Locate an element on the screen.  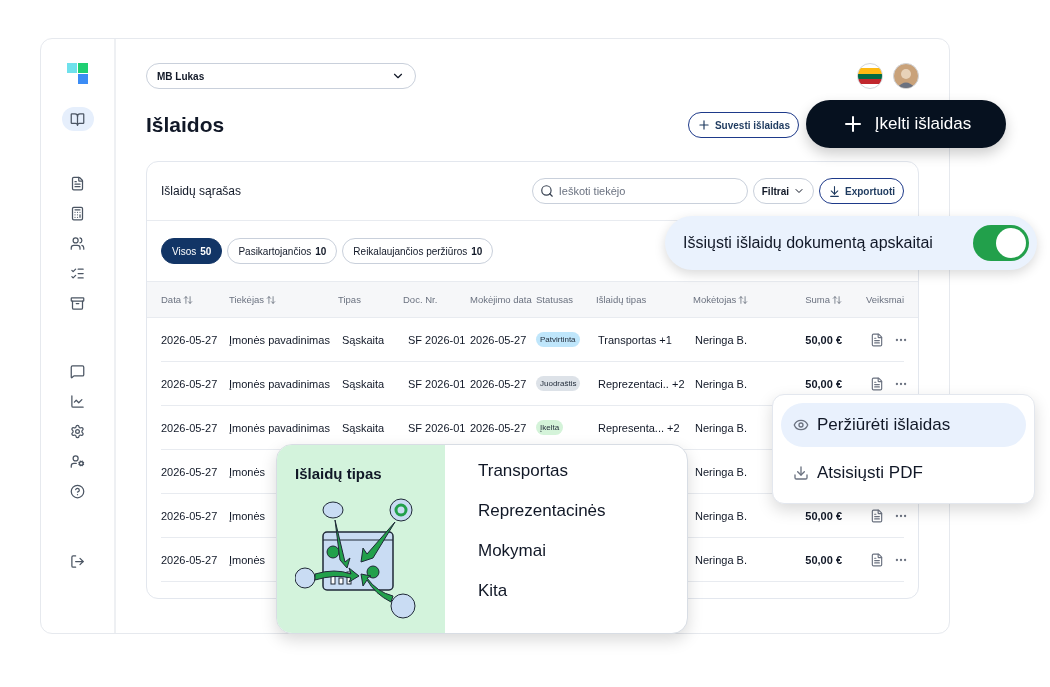
category-cell: Transportas +1 is located at coordinates (635, 339).